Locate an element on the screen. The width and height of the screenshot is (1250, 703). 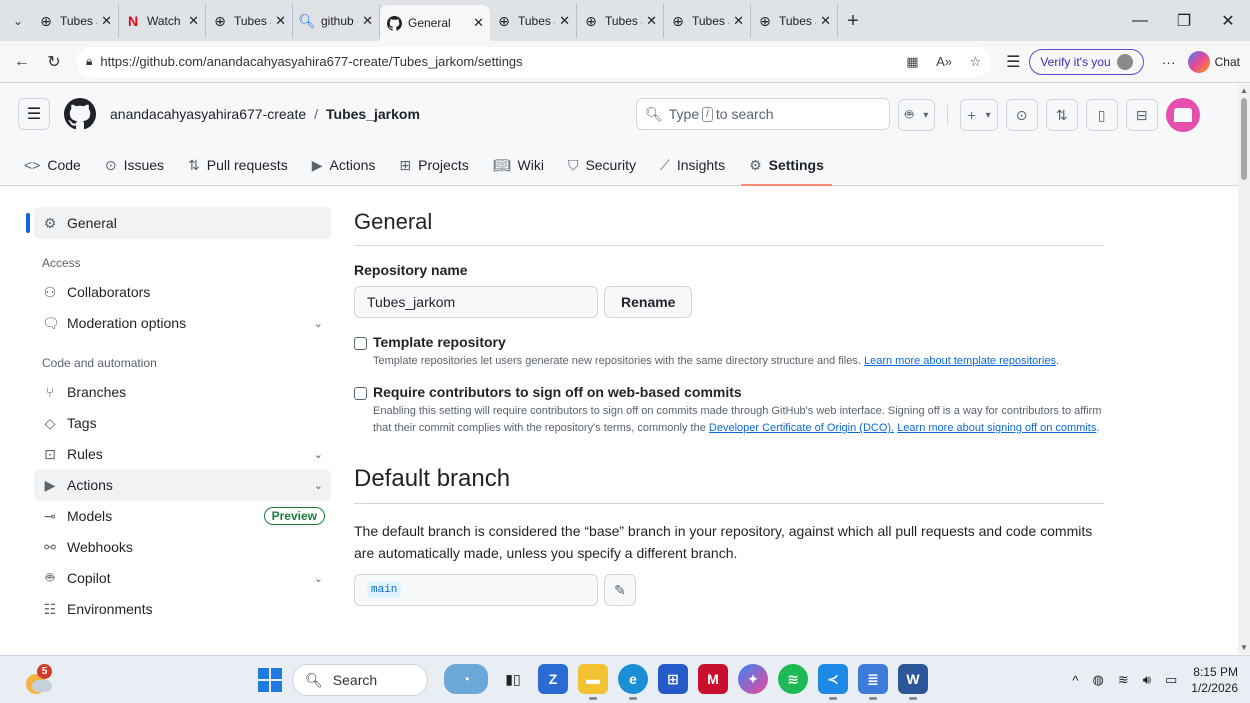
word-icon: W is located at coordinates (913, 682).